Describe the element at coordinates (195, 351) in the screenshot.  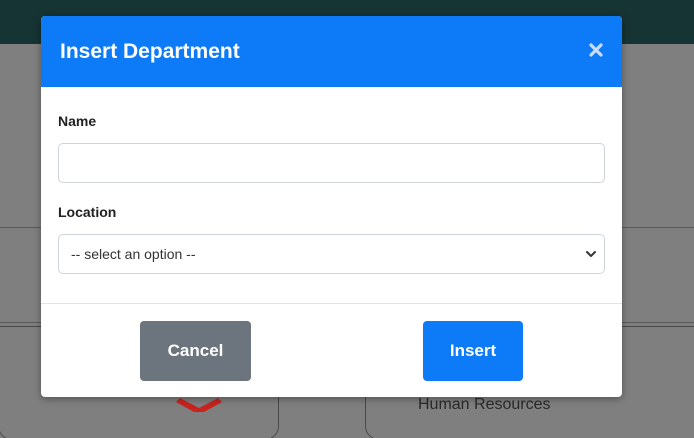
I see `cancel-button: Cancel` at that location.